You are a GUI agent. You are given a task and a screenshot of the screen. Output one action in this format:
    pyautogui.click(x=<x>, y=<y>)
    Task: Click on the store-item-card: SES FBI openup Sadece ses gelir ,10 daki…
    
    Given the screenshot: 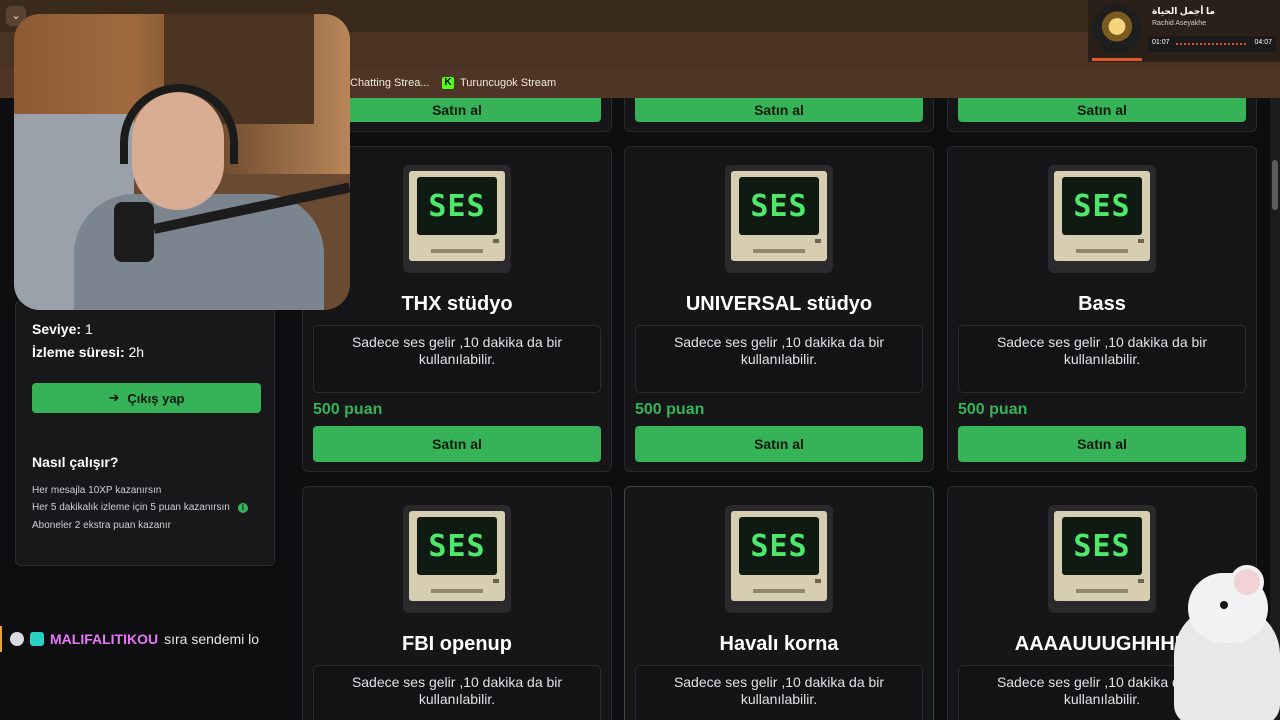 What is the action you would take?
    pyautogui.click(x=457, y=603)
    